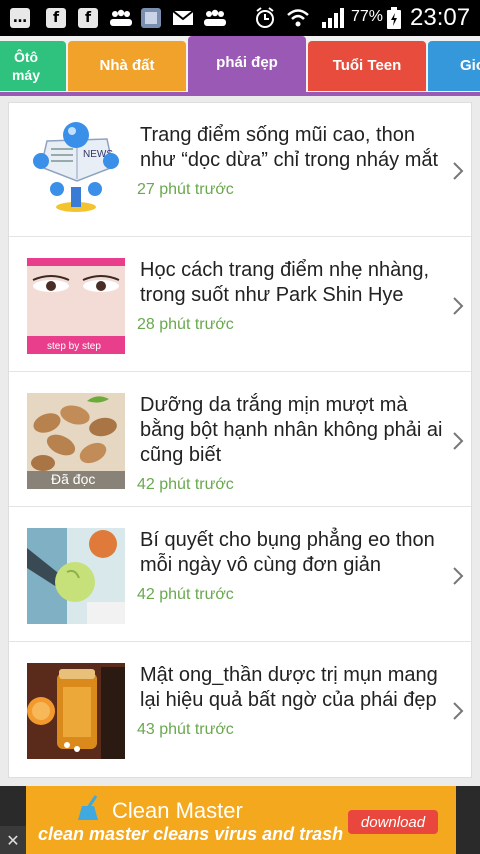  Describe the element at coordinates (13, 840) in the screenshot. I see `close-icon: ✕` at that location.